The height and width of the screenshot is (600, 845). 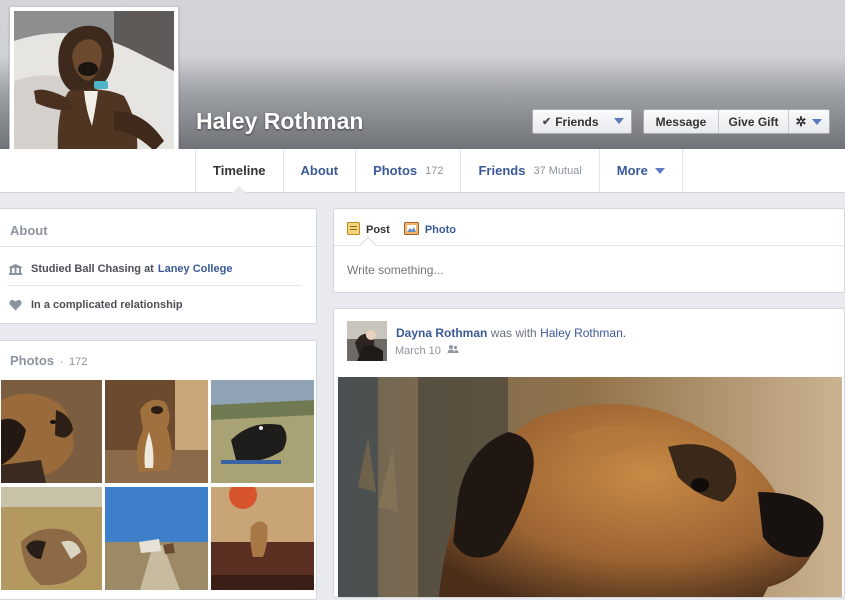 I want to click on profile-actions: Message Give Gift ✲, so click(x=736, y=121).